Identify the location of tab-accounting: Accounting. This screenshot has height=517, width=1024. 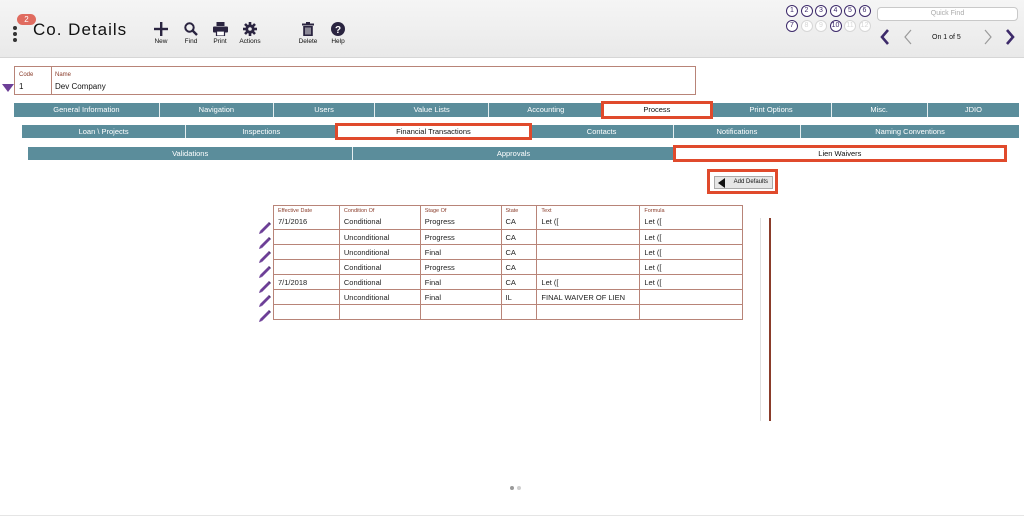
(546, 110).